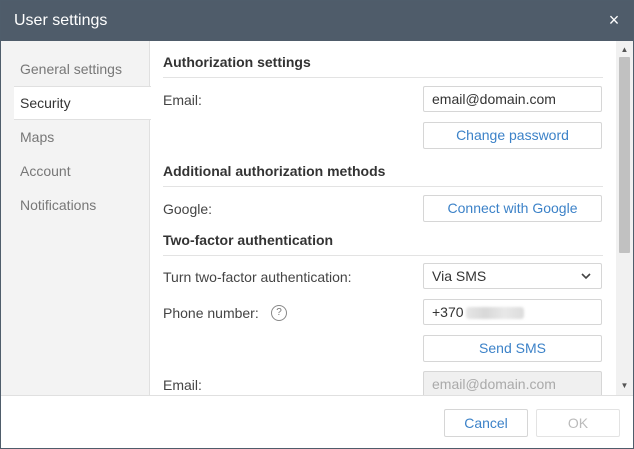 This screenshot has height=449, width=634. What do you see at coordinates (448, 312) in the screenshot?
I see `phone-number-prefix: +370` at bounding box center [448, 312].